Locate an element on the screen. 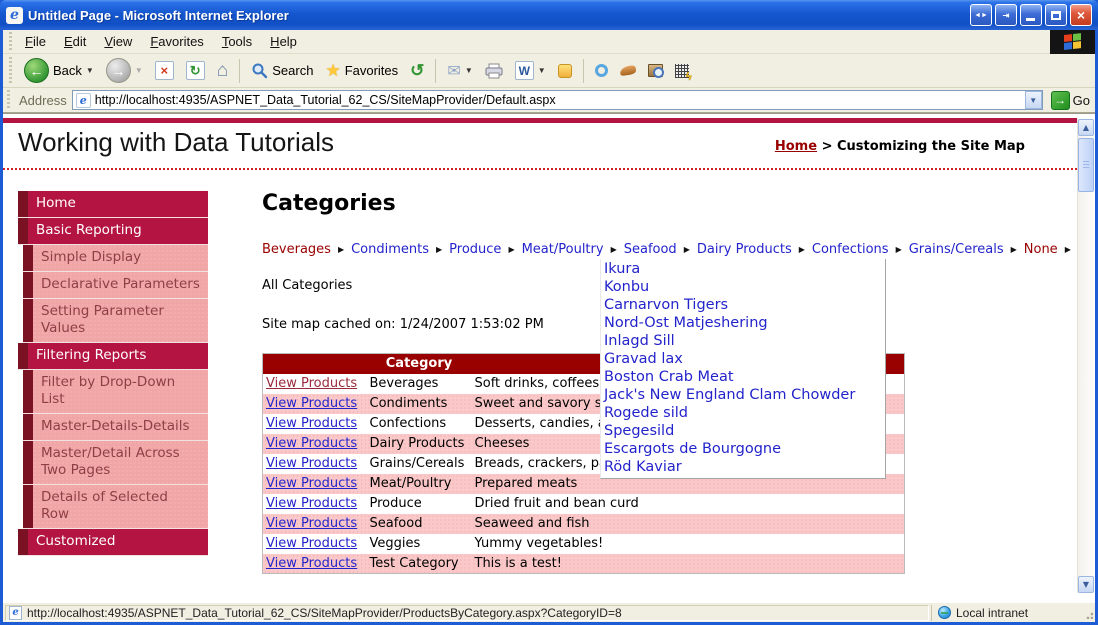 The image size is (1098, 625). home-button: ⌂ is located at coordinates (222, 71).